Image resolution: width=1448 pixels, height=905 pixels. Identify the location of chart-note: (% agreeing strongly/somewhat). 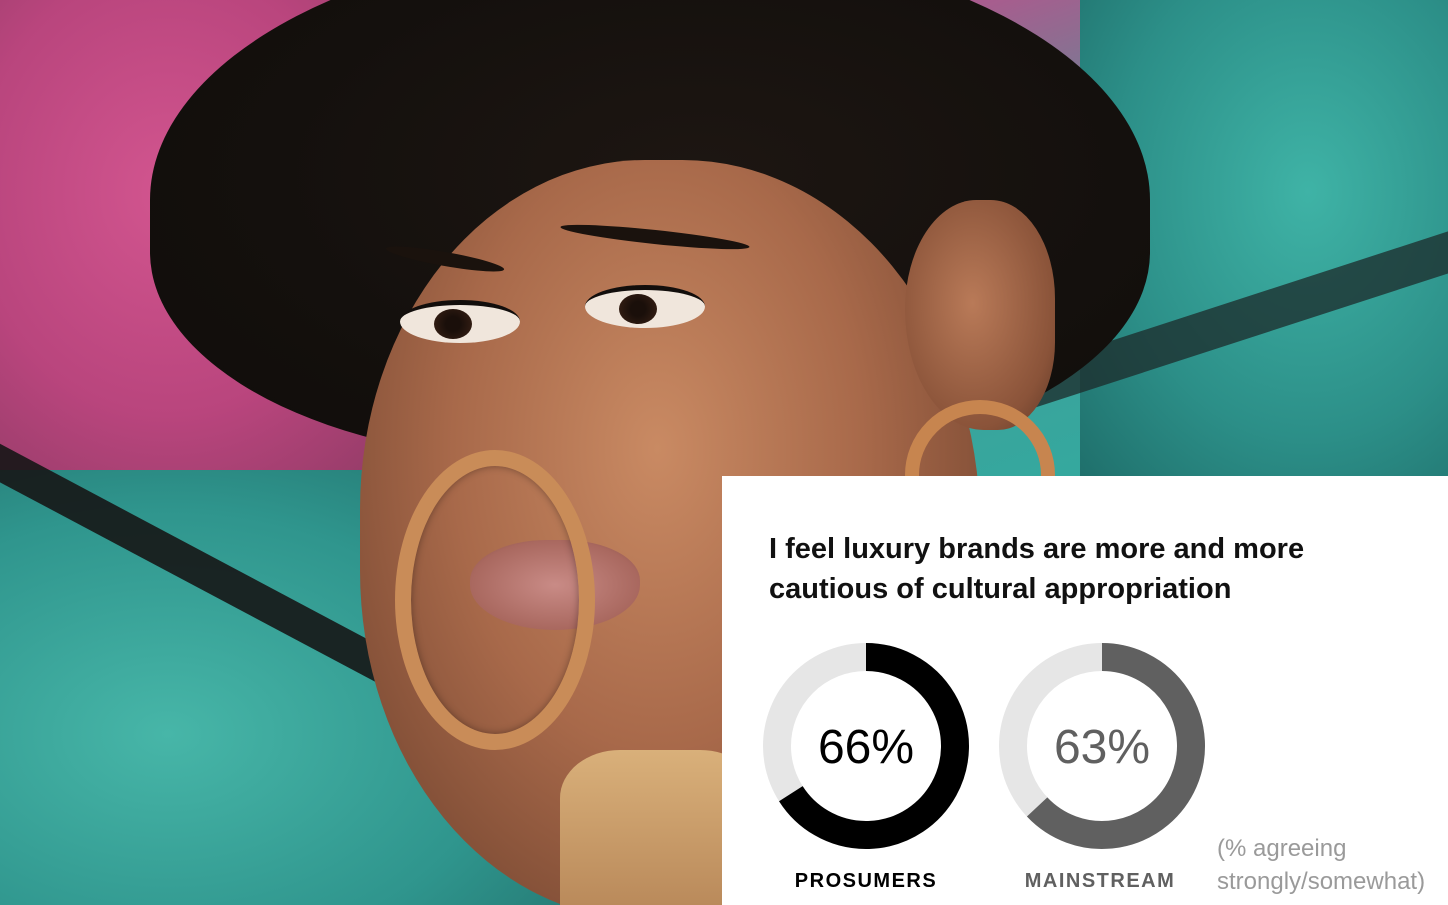
(1321, 865).